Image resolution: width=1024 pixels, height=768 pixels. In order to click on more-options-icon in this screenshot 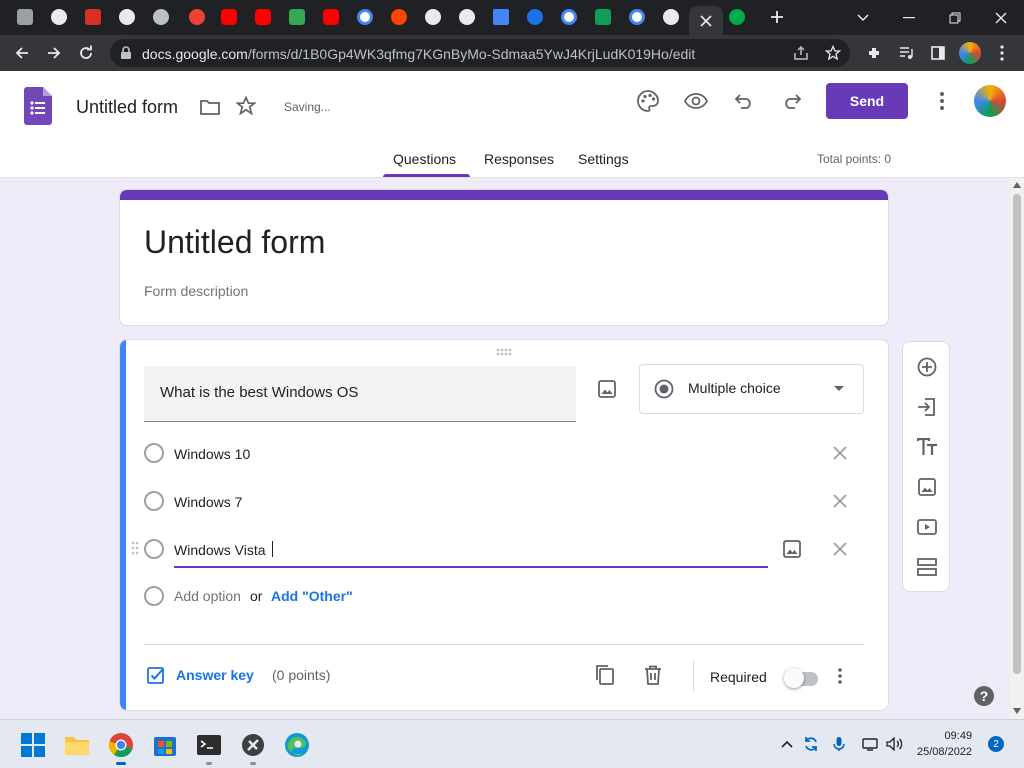, I will do `click(942, 101)`.